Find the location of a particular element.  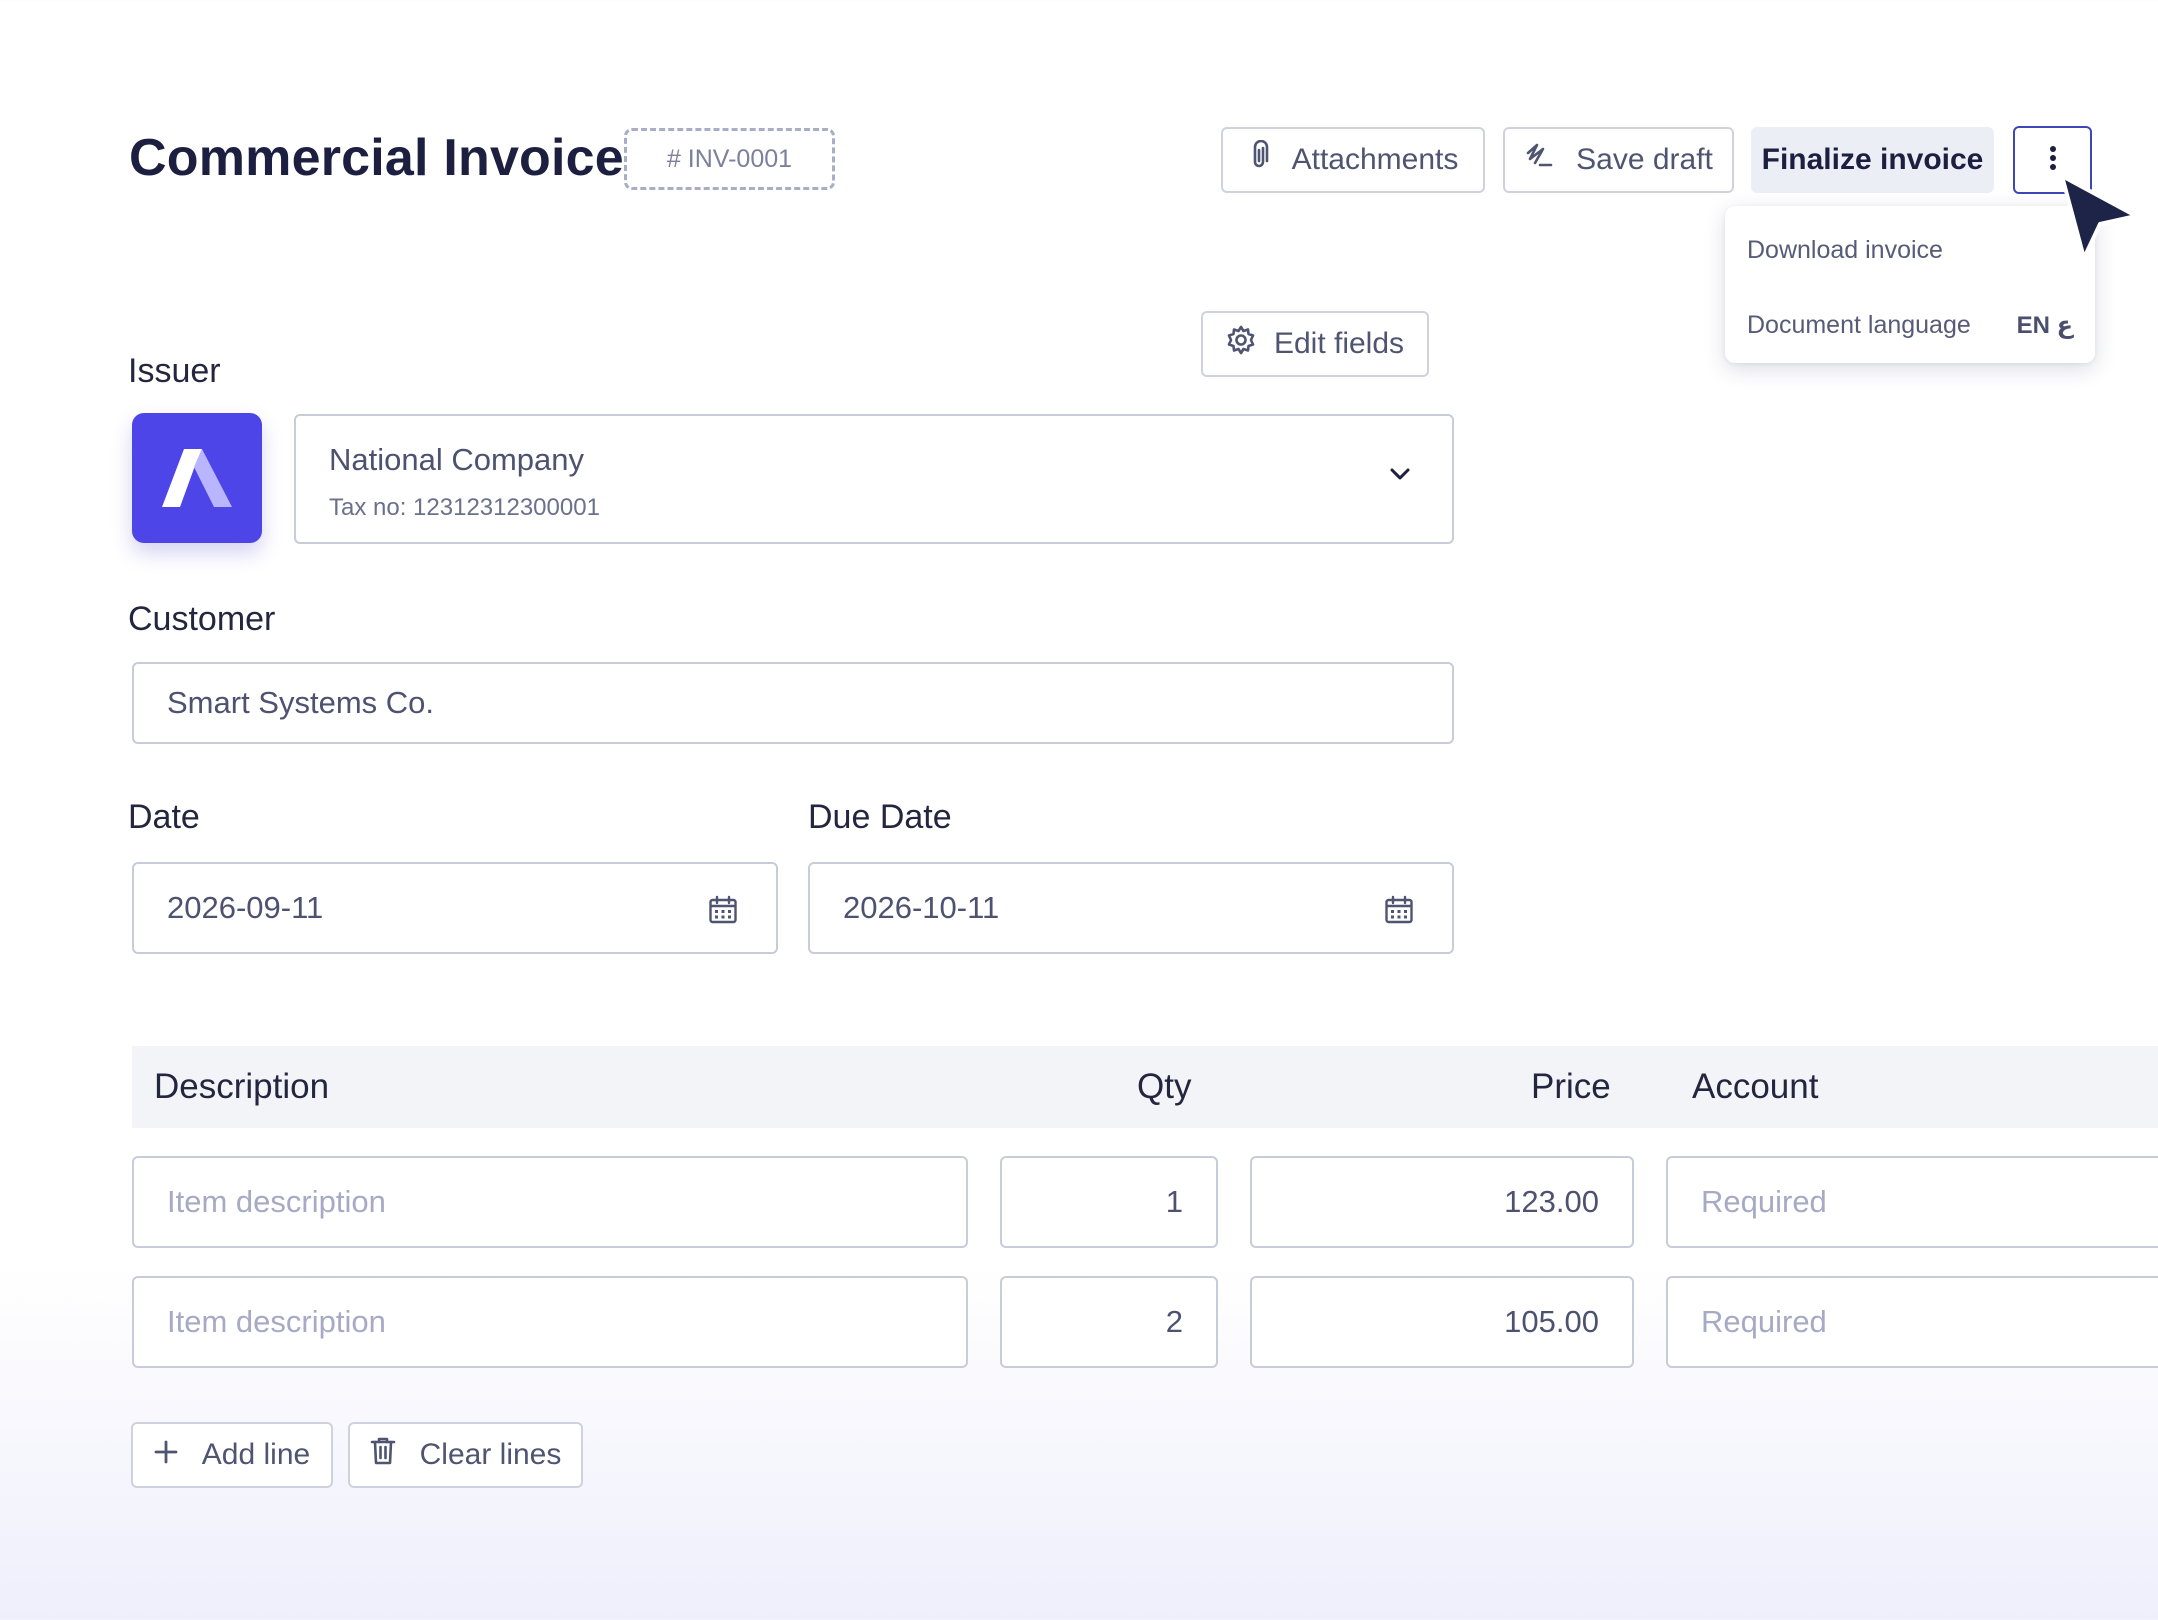

company-logo is located at coordinates (197, 478).